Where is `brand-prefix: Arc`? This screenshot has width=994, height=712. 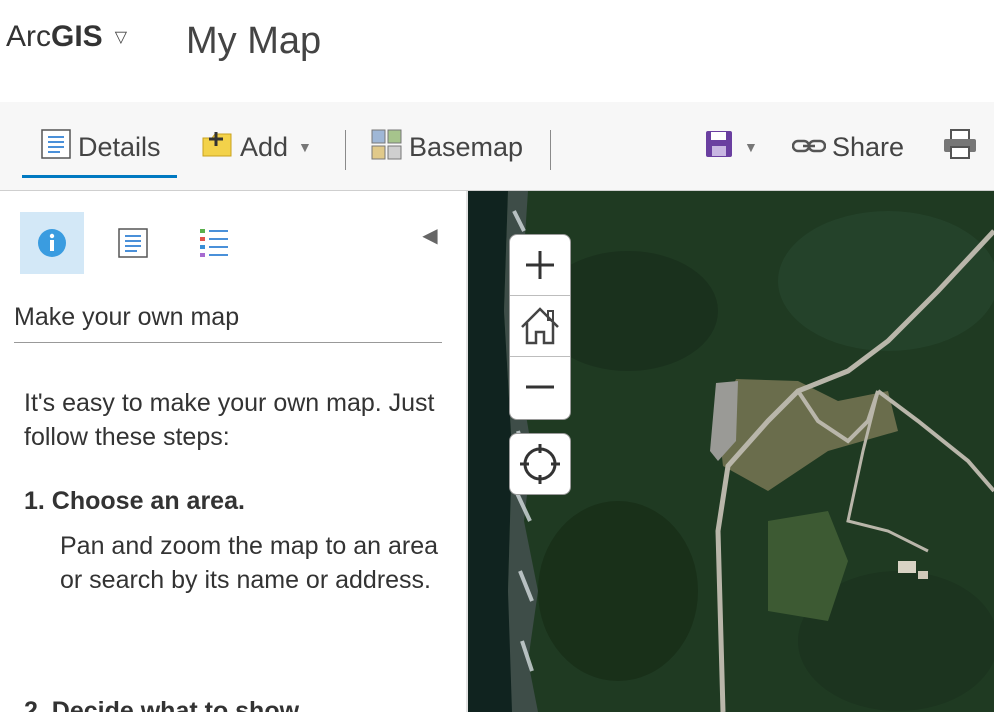 brand-prefix: Arc is located at coordinates (28, 36).